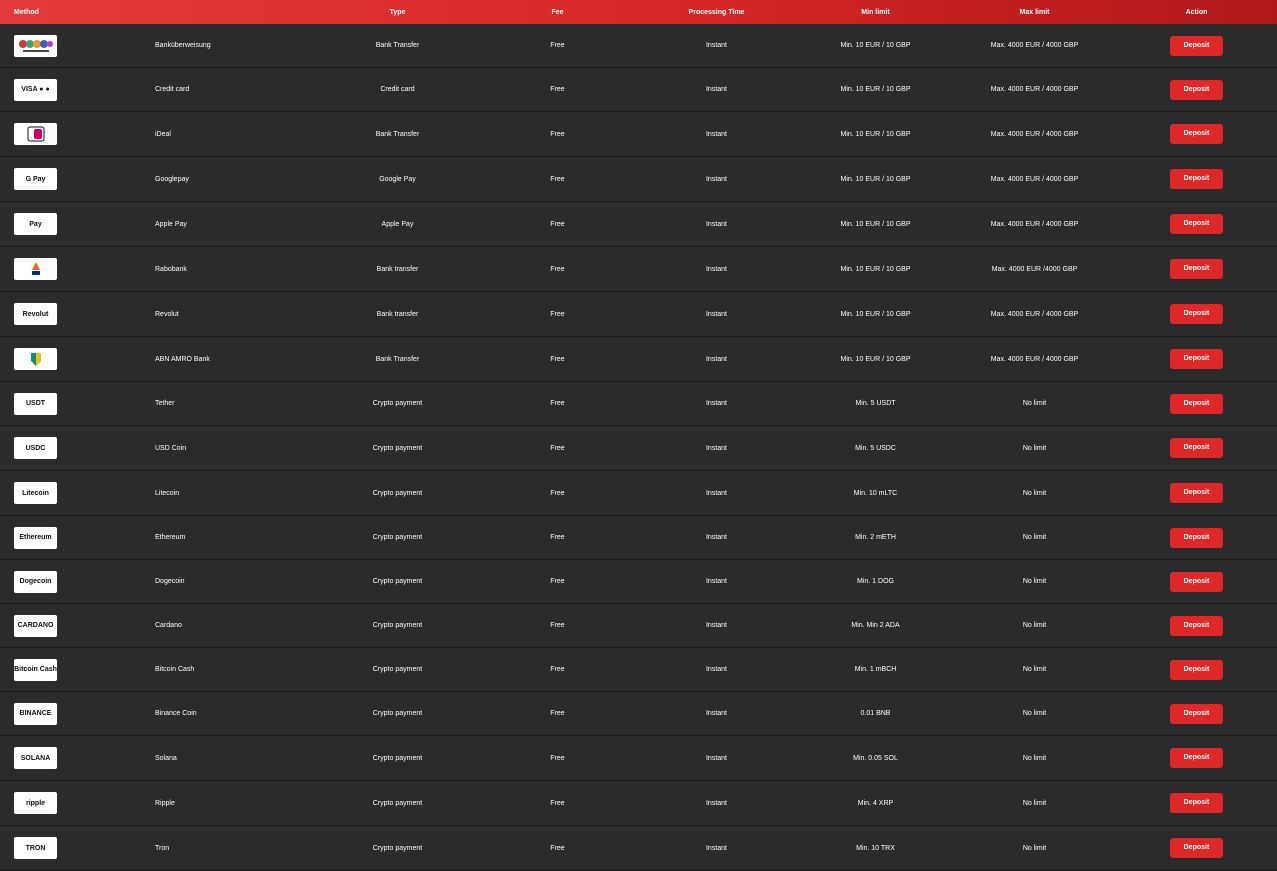 Image resolution: width=1277 pixels, height=871 pixels. What do you see at coordinates (35, 803) in the screenshot?
I see `ripple-icon: ripple` at bounding box center [35, 803].